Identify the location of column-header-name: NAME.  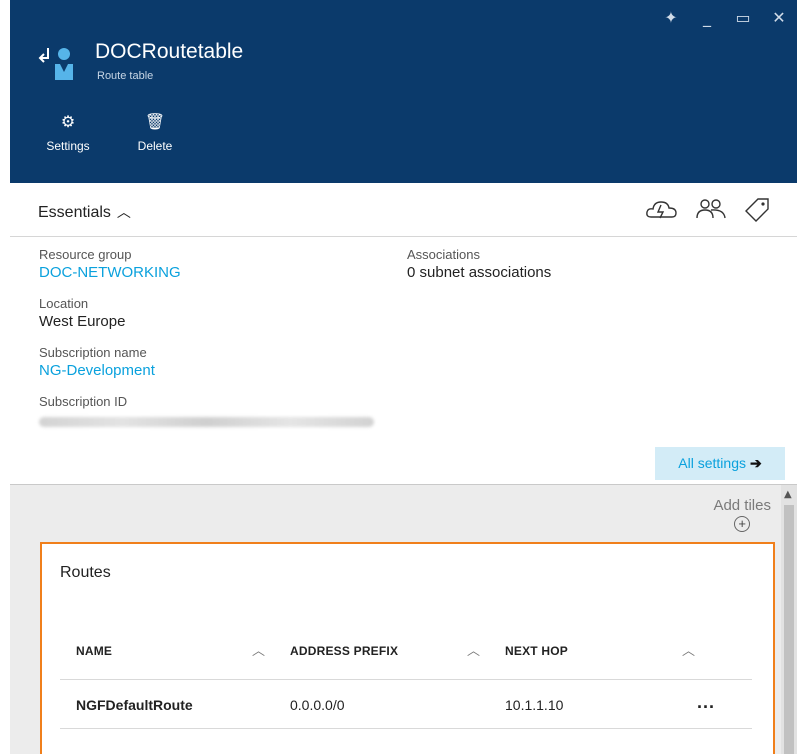
(94, 651).